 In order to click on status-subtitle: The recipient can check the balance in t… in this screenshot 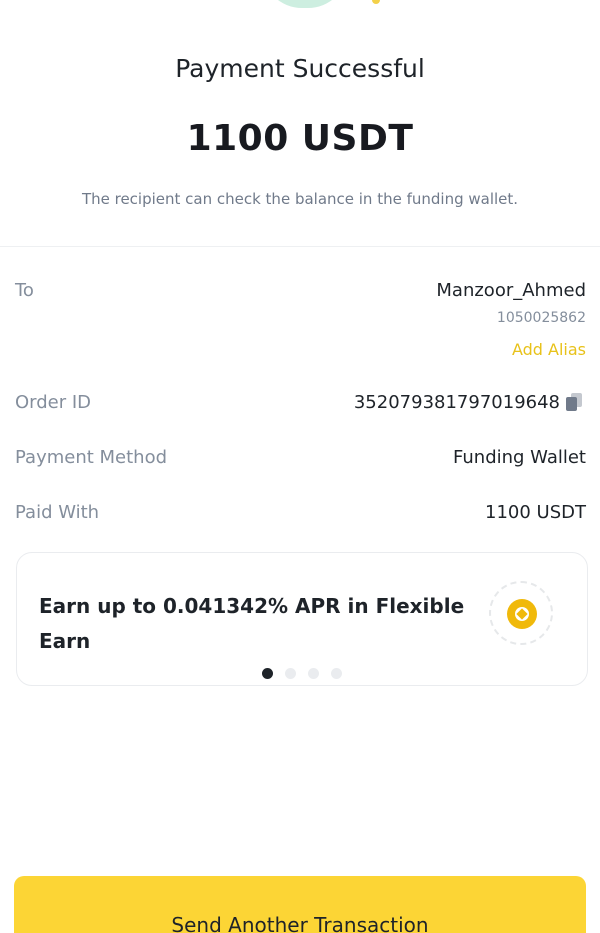, I will do `click(300, 199)`.